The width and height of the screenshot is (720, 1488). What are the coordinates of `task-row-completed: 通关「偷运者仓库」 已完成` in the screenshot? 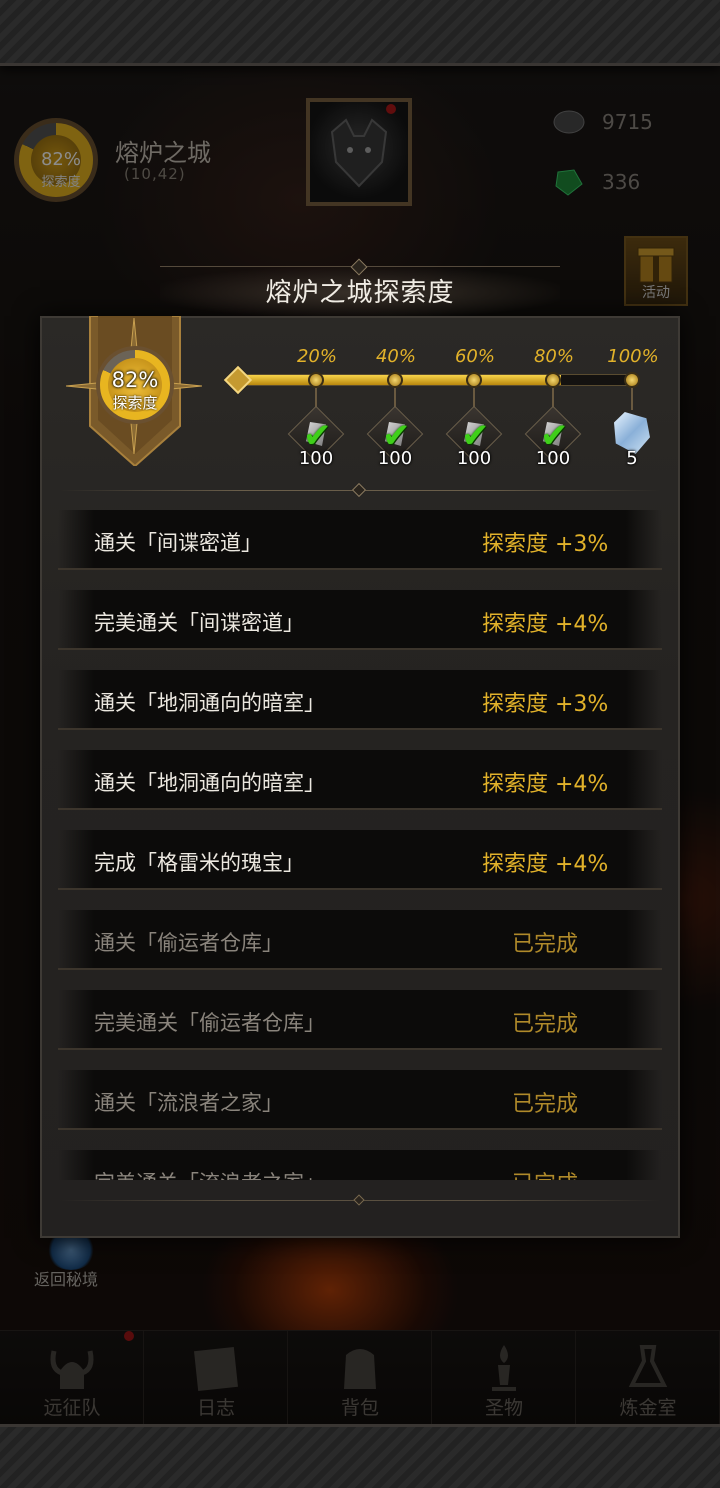 It's located at (360, 940).